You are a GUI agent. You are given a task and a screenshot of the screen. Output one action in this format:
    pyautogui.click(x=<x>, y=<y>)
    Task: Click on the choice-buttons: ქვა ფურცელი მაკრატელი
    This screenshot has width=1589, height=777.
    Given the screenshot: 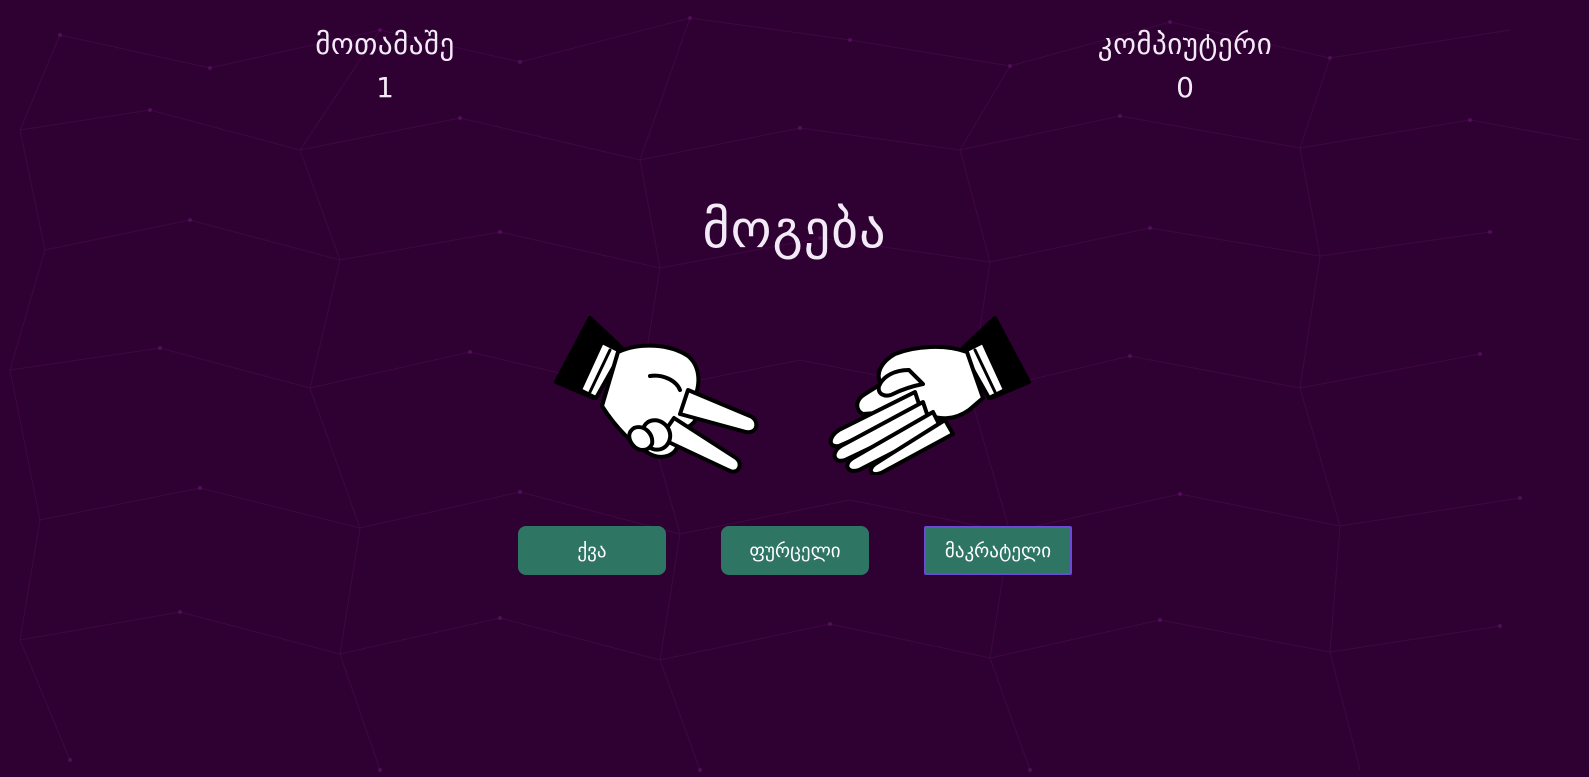 What is the action you would take?
    pyautogui.click(x=794, y=551)
    